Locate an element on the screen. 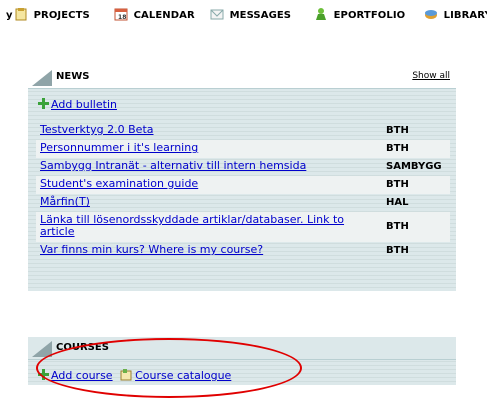 This screenshot has height=398, width=487. news-item: Student's examination guide BTH is located at coordinates (243, 185).